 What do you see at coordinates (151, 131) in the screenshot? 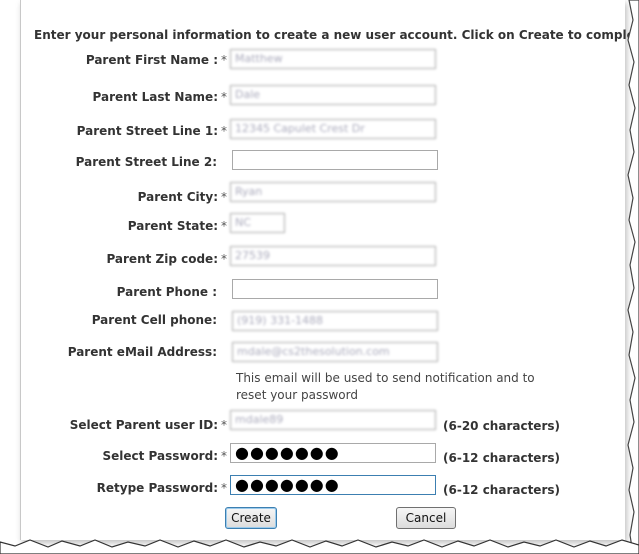
I see `street-line-1-label: Parent Street Line 1: *` at bounding box center [151, 131].